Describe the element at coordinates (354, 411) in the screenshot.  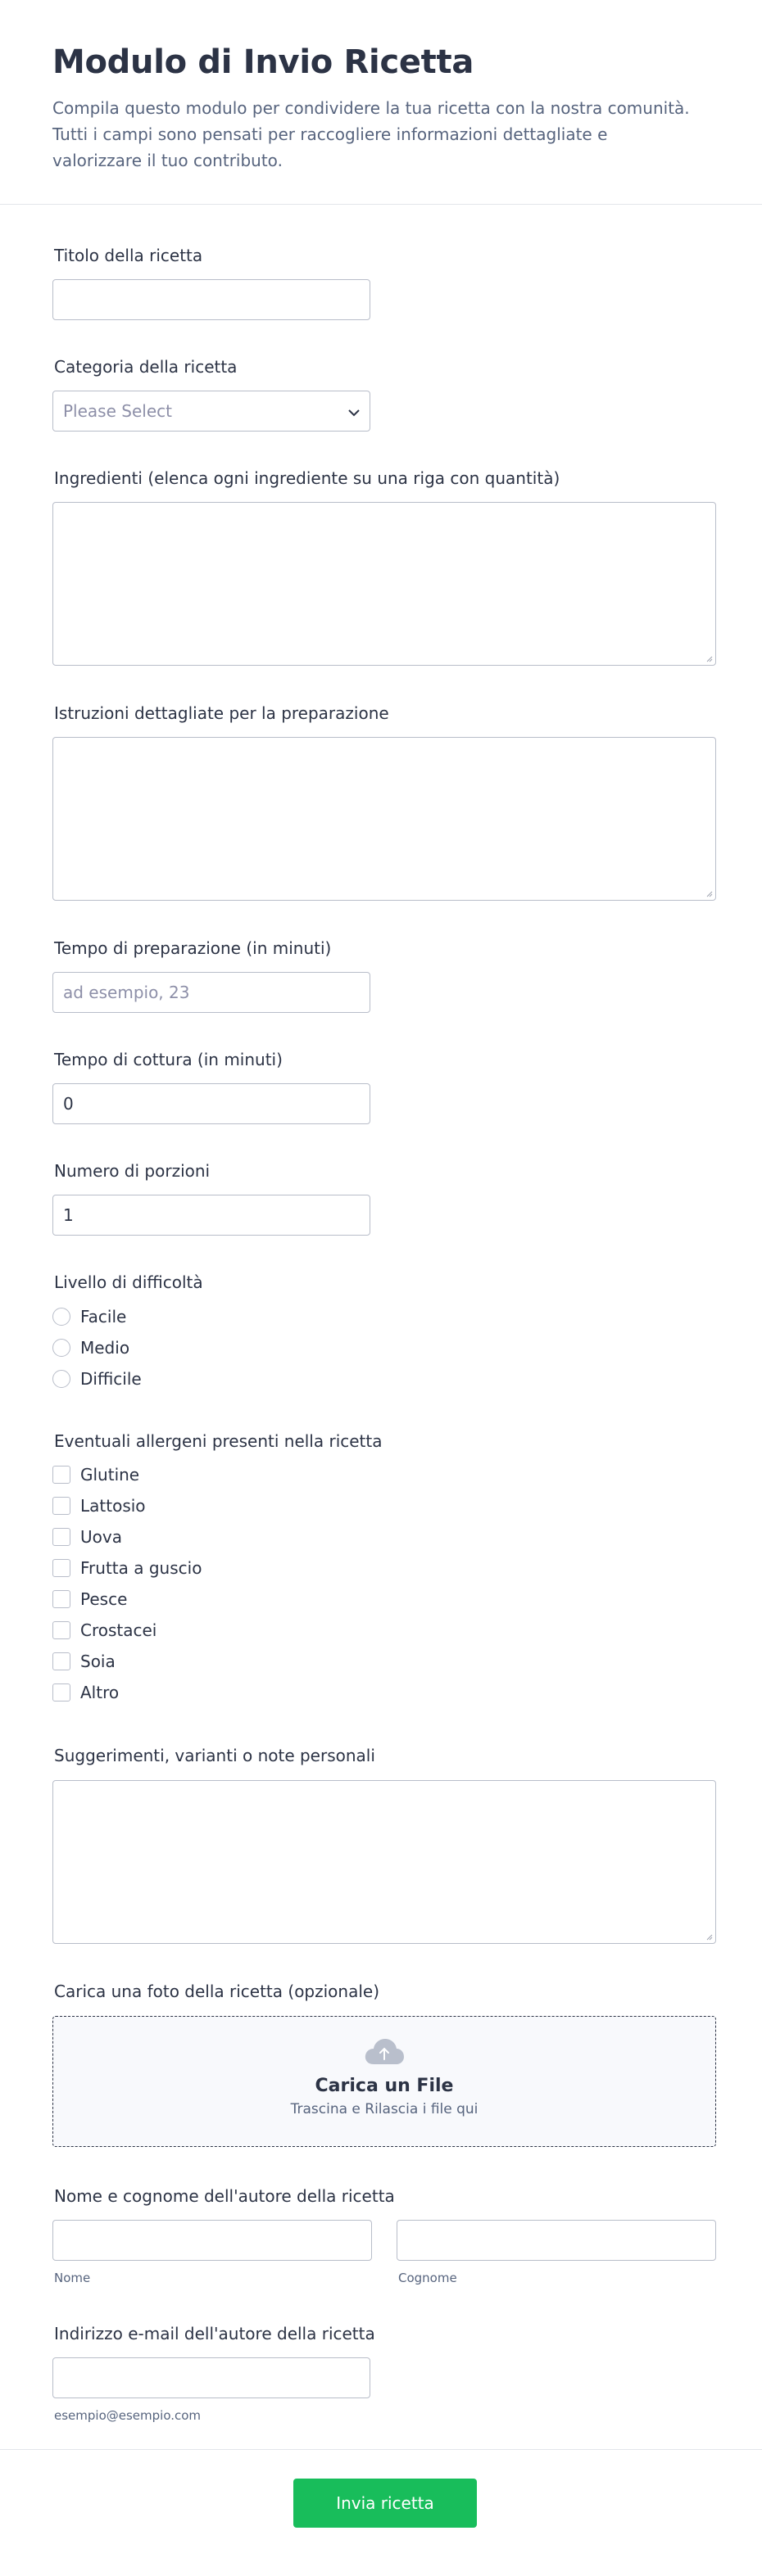
I see `chevron-down-icon` at that location.